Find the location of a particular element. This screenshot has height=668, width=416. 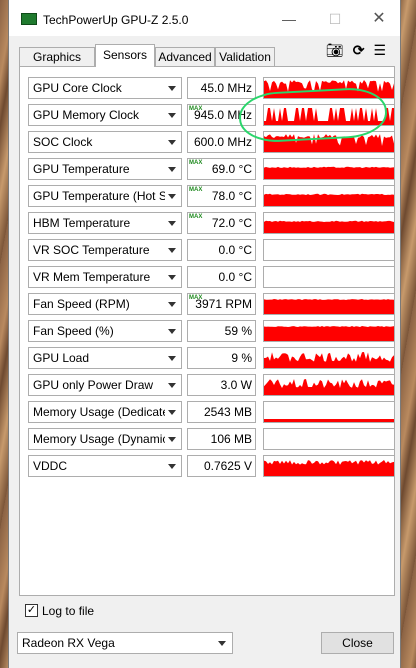

sensor-name-dropdown: GPU Temperature (Hot Spot) is located at coordinates (105, 196).